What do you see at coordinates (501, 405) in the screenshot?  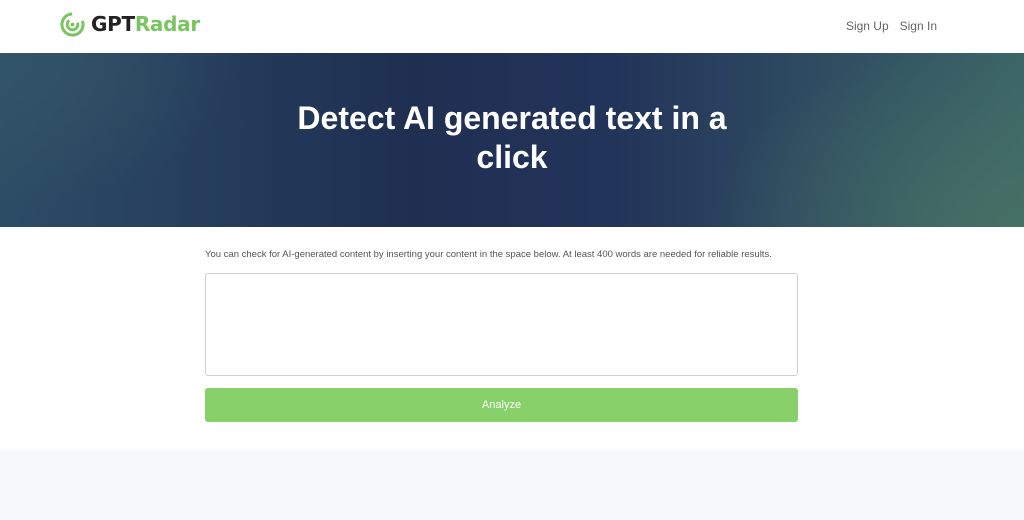 I see `analyze-button: Analyze` at bounding box center [501, 405].